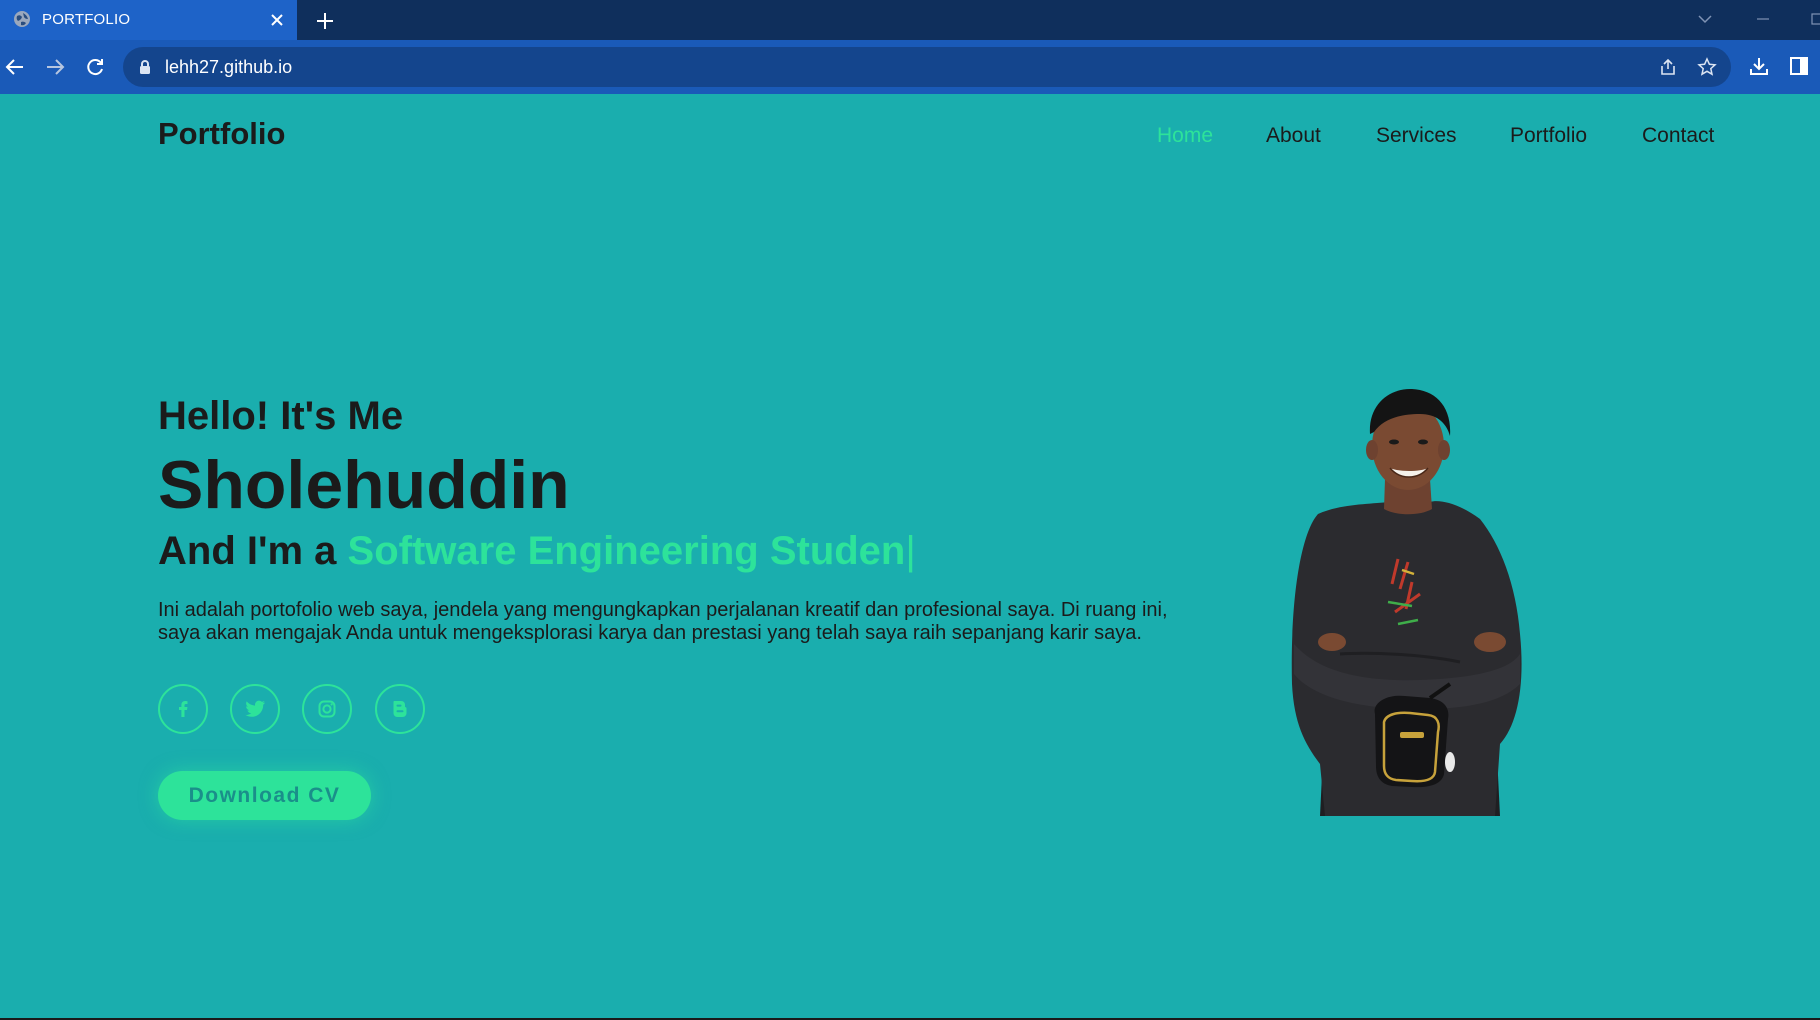 This screenshot has width=1820, height=1020. I want to click on site-logo: Portfolio, so click(221, 134).